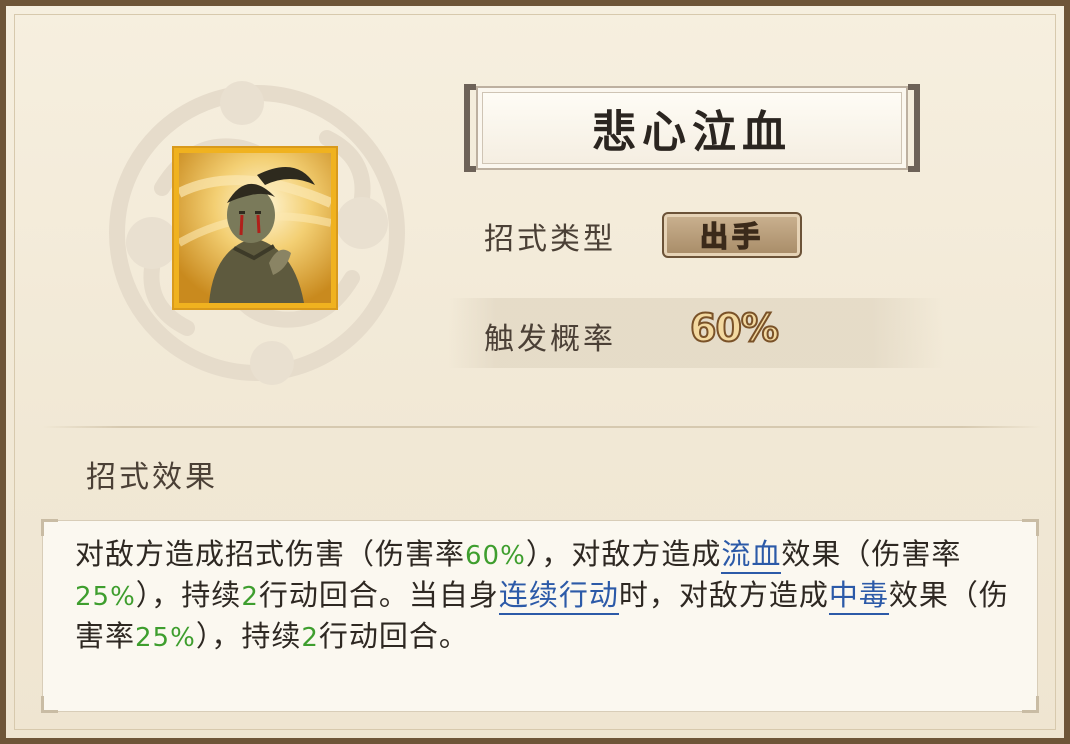  What do you see at coordinates (393, 636) in the screenshot?
I see `effect-text: 行动回合。` at bounding box center [393, 636].